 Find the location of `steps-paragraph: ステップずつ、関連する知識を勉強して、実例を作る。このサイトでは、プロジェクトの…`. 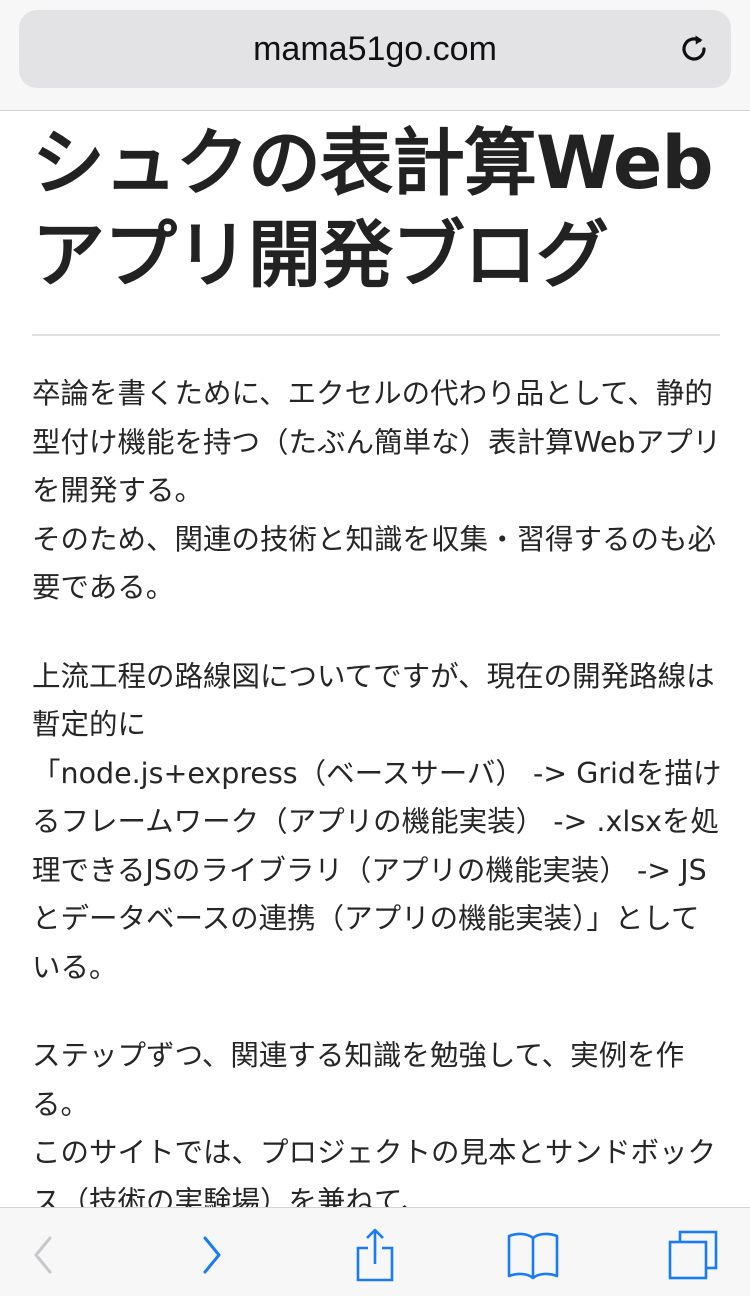

steps-paragraph: ステップずつ、関連する知識を勉強して、実例を作る。このサイトでは、プロジェクトの… is located at coordinates (377, 1120).